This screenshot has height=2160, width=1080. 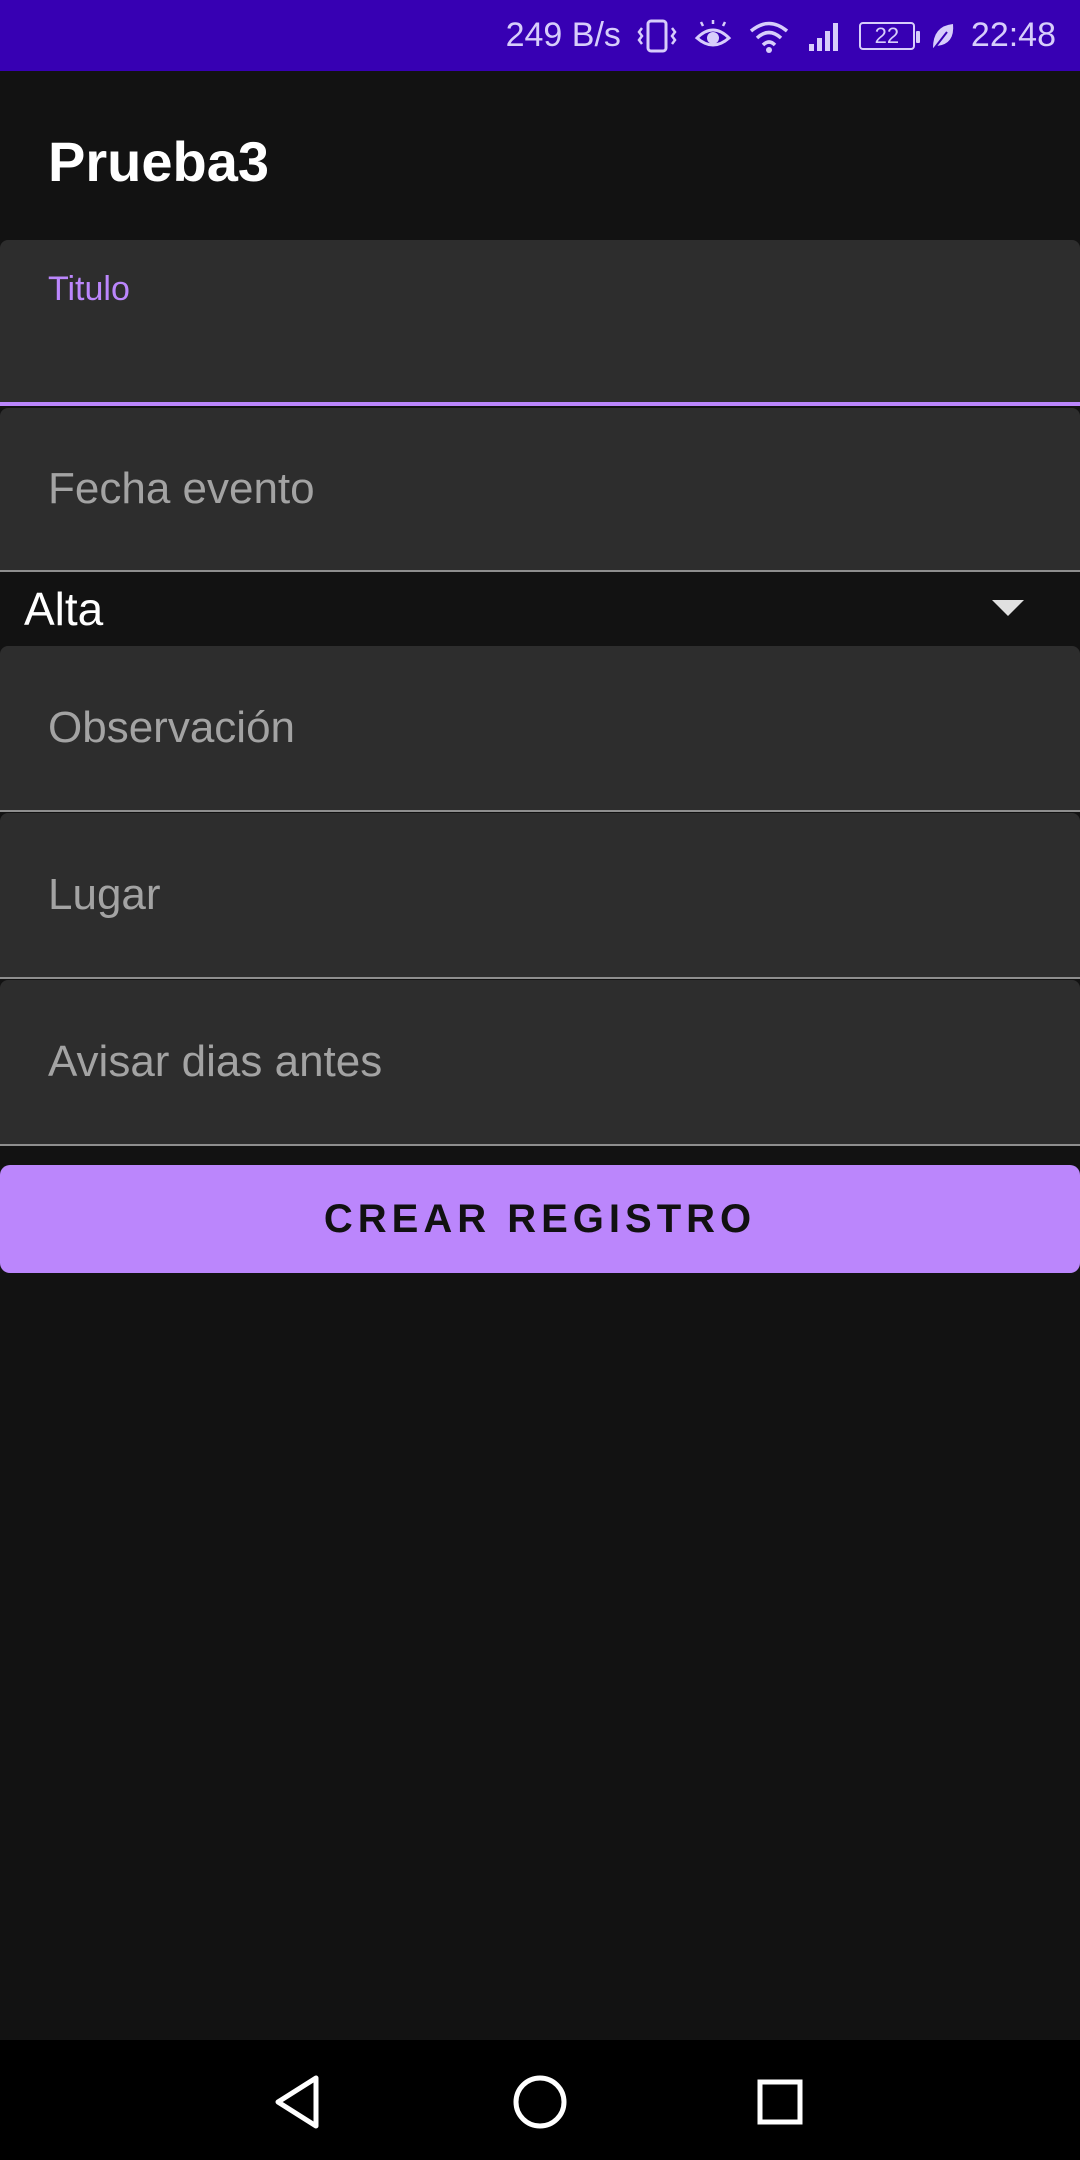 I want to click on priority-spinner: Alta, so click(x=540, y=609).